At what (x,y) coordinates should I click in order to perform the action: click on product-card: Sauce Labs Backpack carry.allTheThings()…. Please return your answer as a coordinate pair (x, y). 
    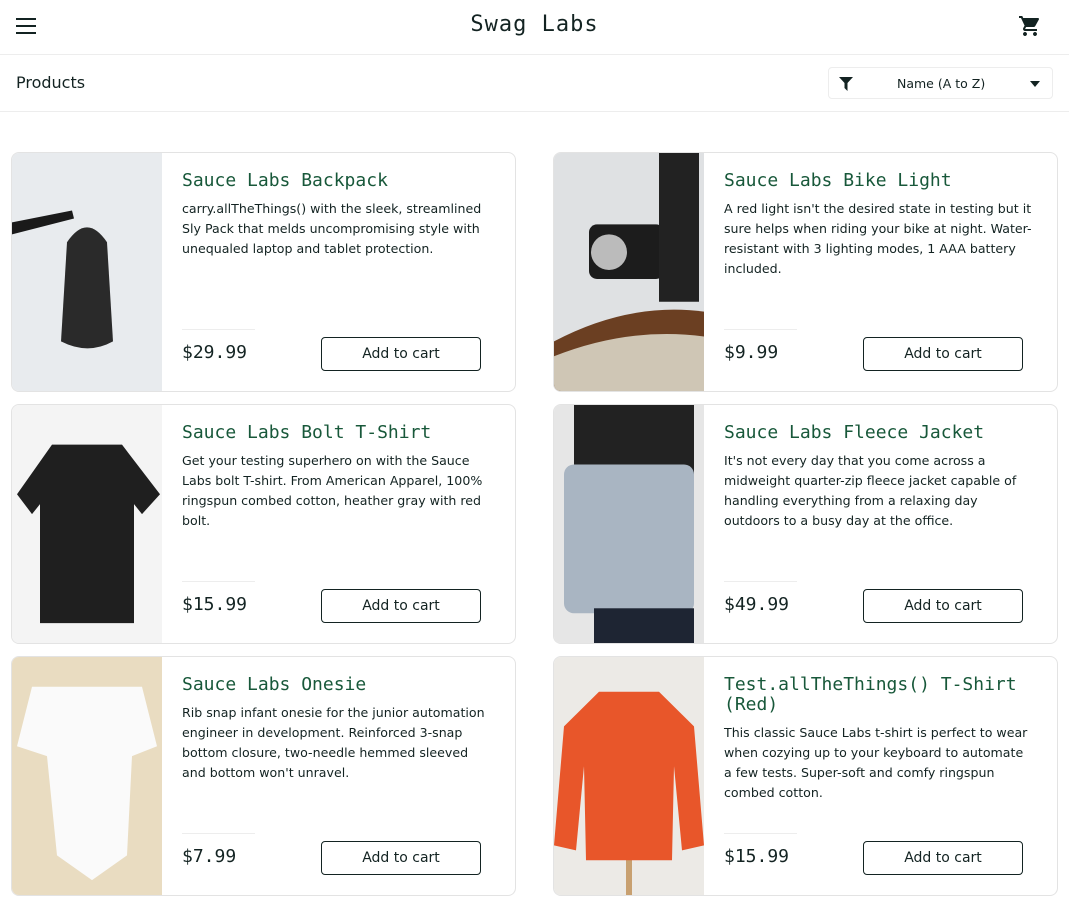
    Looking at the image, I should click on (263, 272).